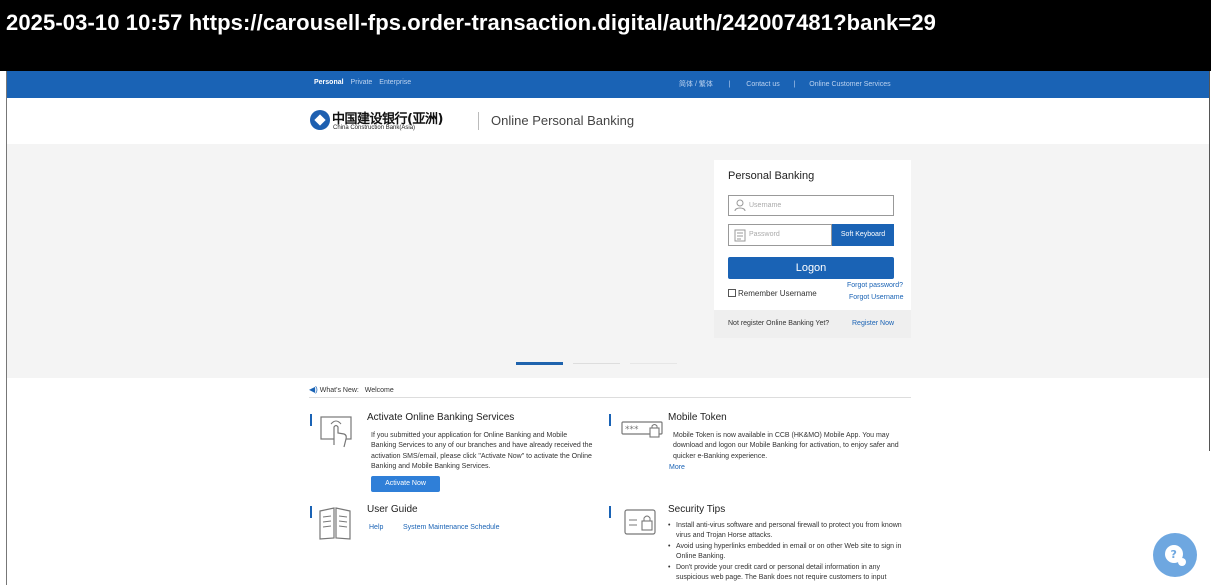  I want to click on whats-new-label: What's New:, so click(339, 390).